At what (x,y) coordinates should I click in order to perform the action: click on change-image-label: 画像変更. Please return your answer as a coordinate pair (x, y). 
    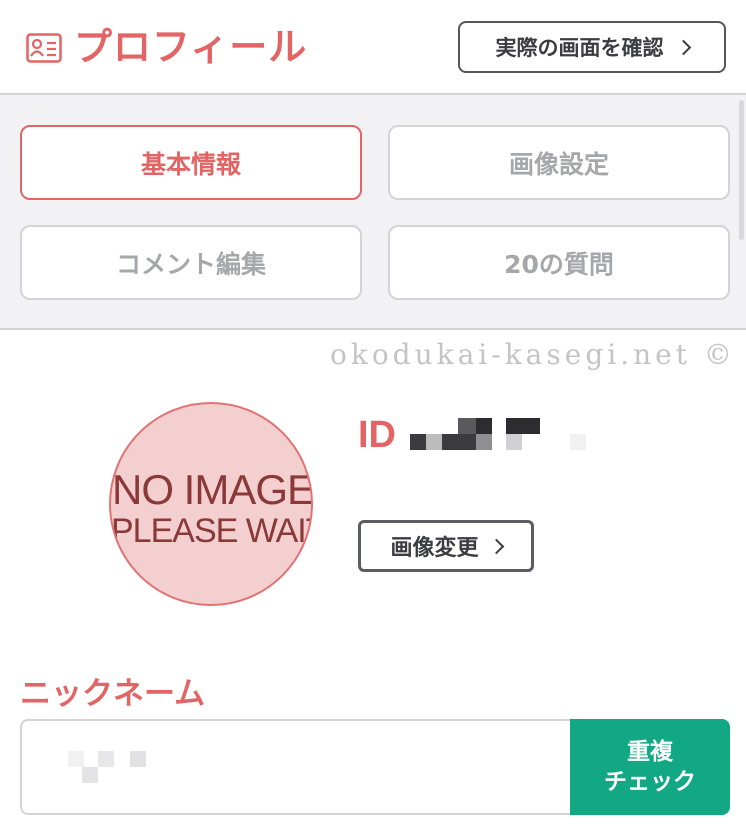
    Looking at the image, I should click on (434, 548).